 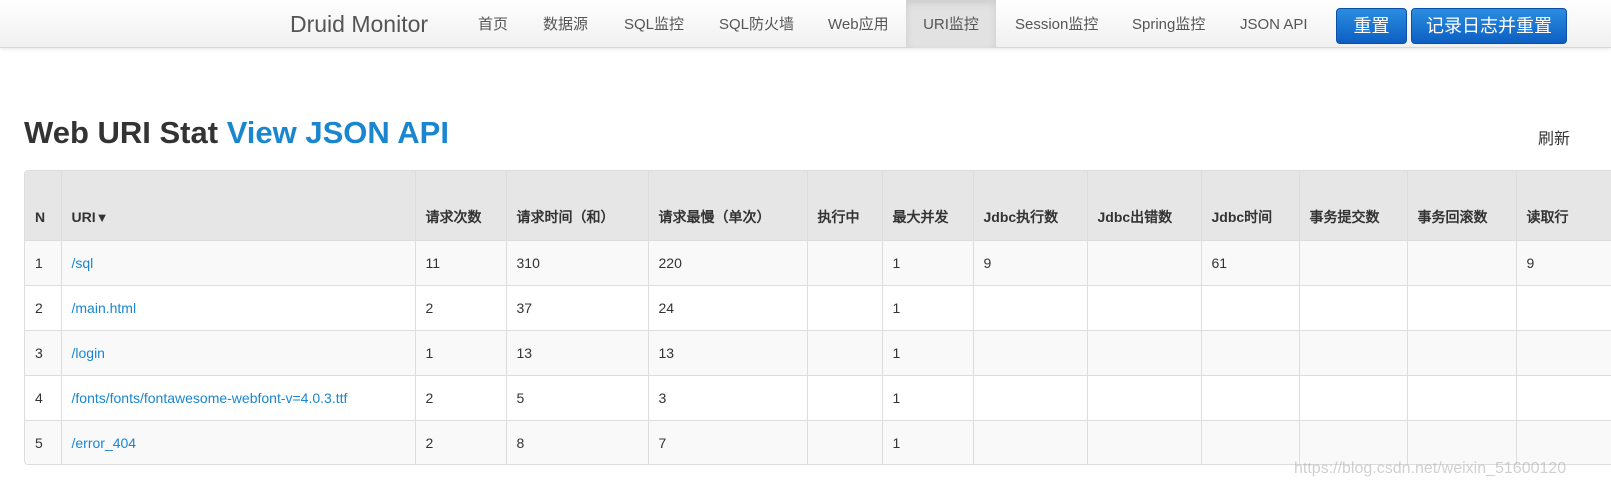 What do you see at coordinates (238, 206) in the screenshot?
I see `col-header-uri: URI▼` at bounding box center [238, 206].